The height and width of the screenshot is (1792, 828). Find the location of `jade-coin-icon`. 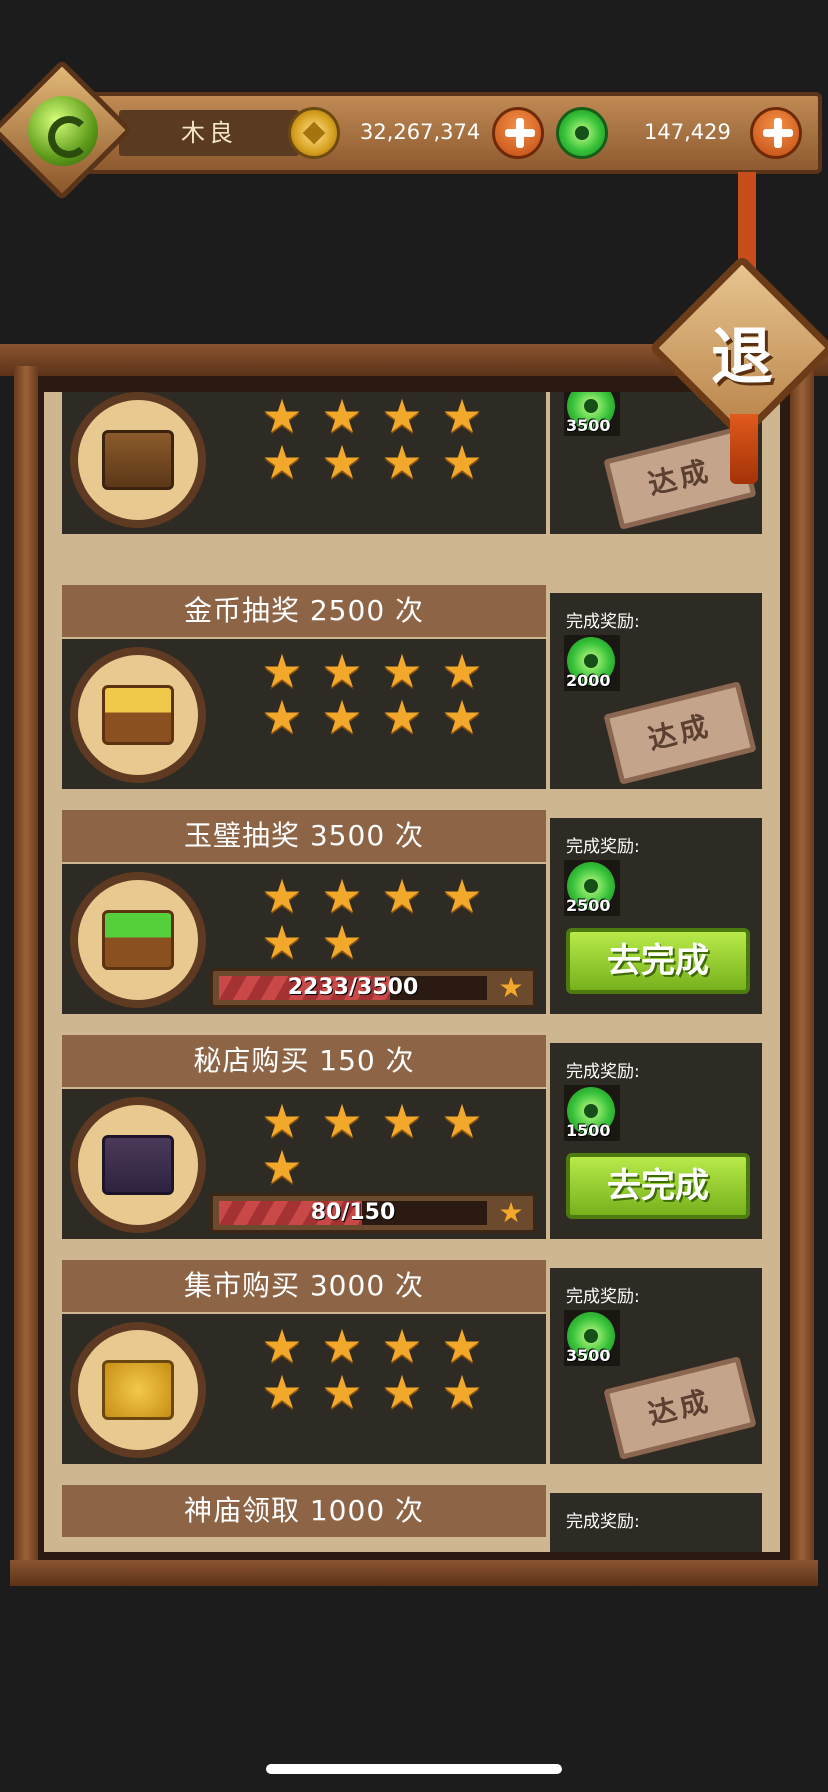

jade-coin-icon is located at coordinates (582, 133).